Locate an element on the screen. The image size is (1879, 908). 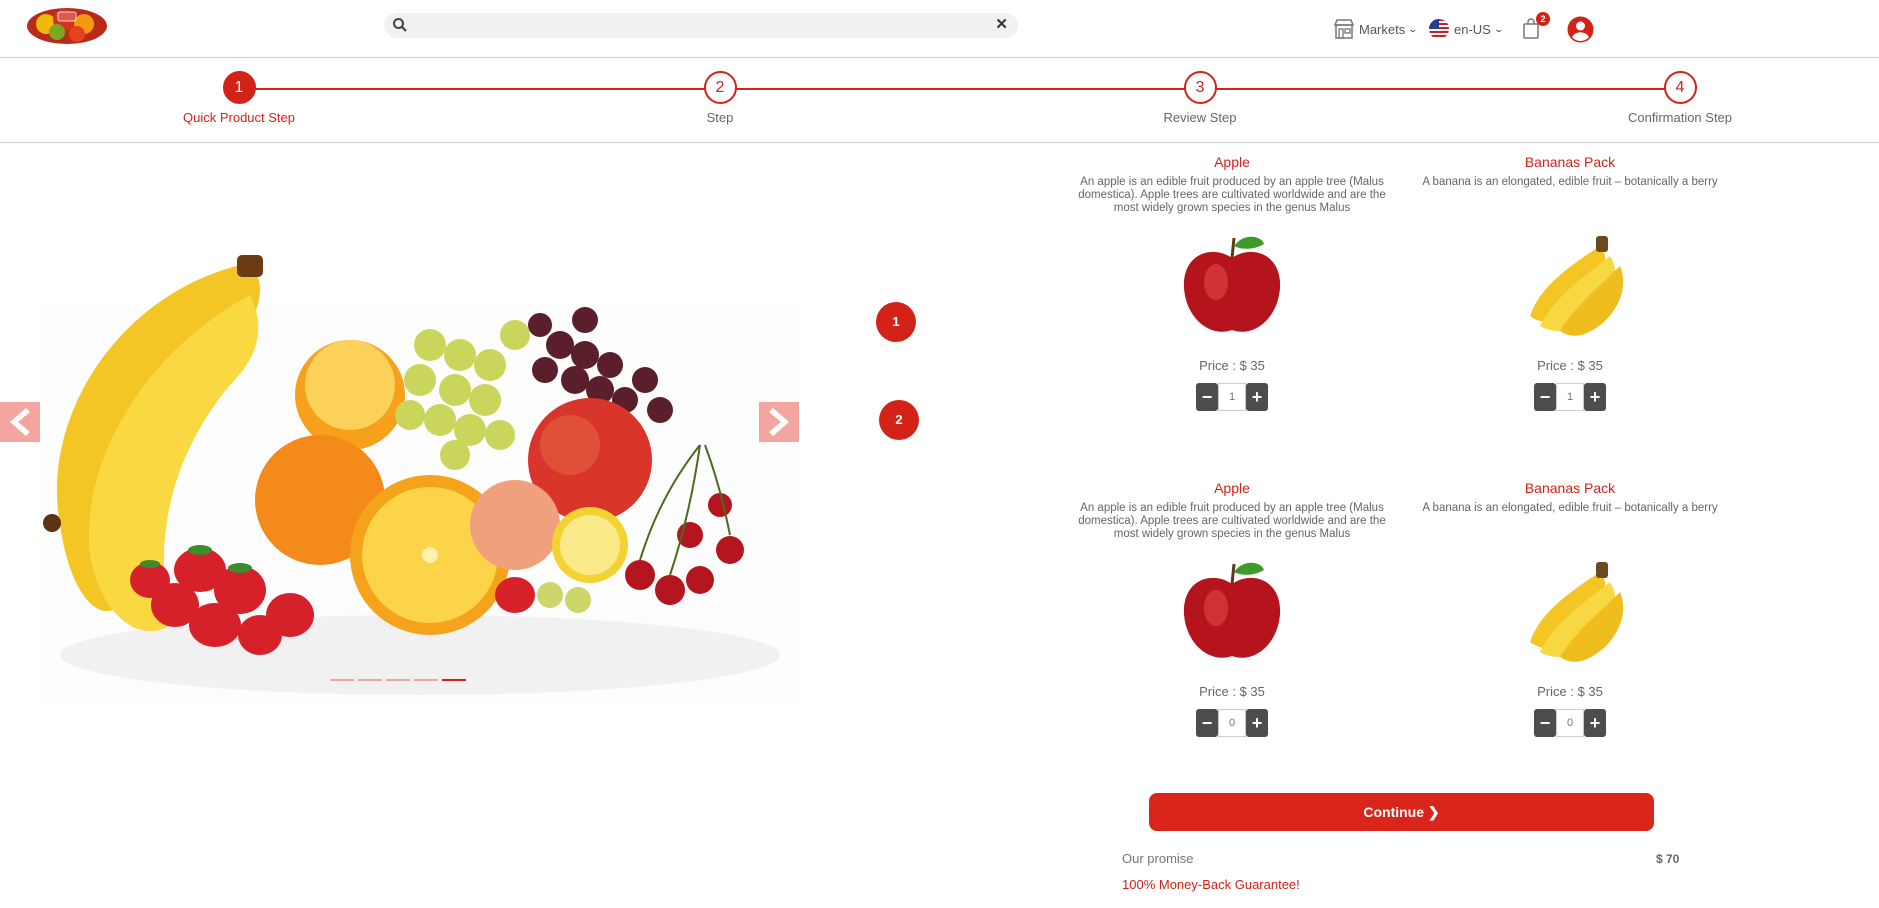
carousel-indicators is located at coordinates (398, 680).